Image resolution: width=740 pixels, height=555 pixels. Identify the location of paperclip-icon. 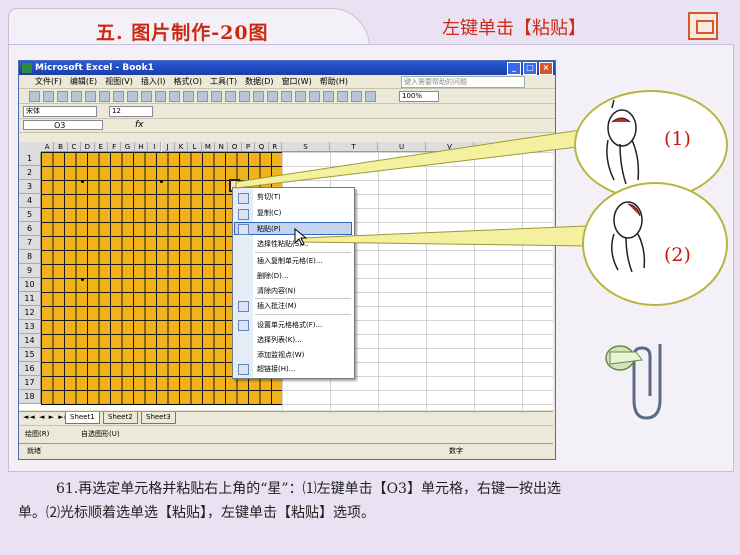
(633, 382).